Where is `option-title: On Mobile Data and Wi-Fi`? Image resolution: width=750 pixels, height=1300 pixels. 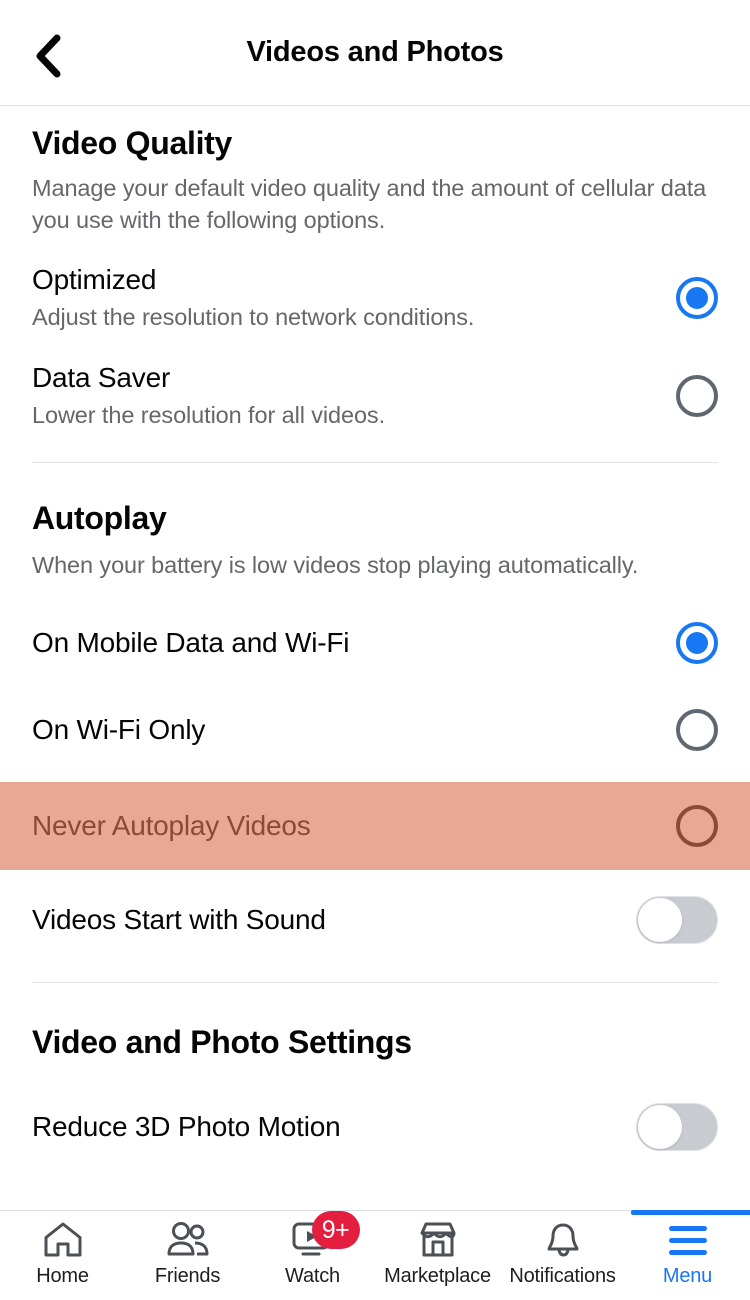
option-title: On Mobile Data and Wi-Fi is located at coordinates (191, 643).